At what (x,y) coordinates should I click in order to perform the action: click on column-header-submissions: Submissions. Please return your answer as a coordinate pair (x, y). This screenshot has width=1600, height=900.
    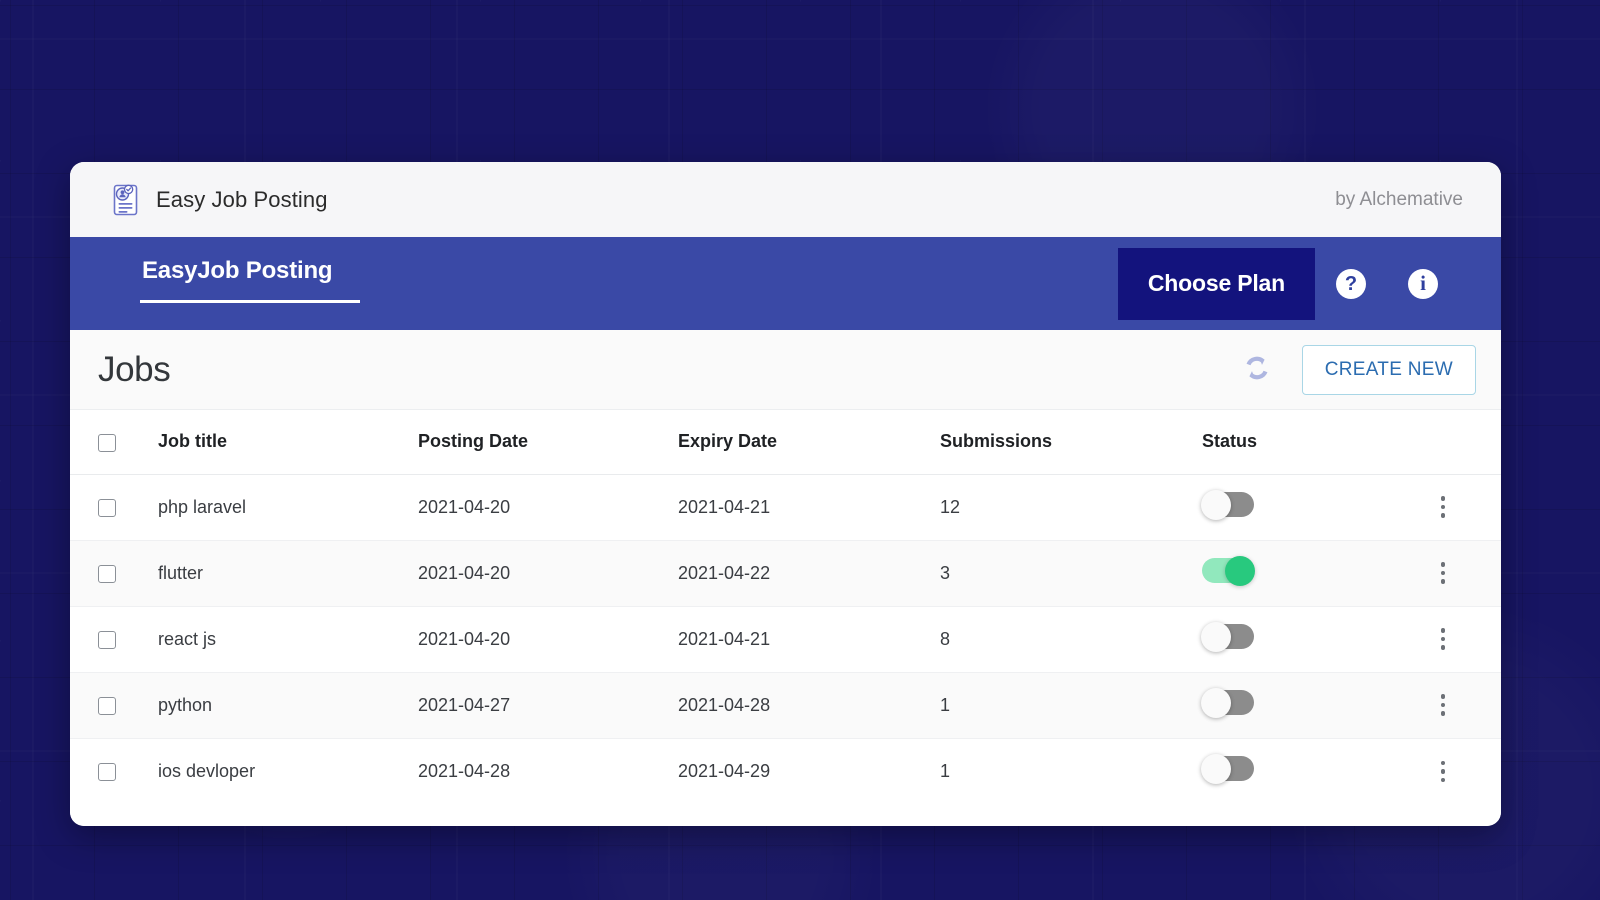
    Looking at the image, I should click on (1071, 442).